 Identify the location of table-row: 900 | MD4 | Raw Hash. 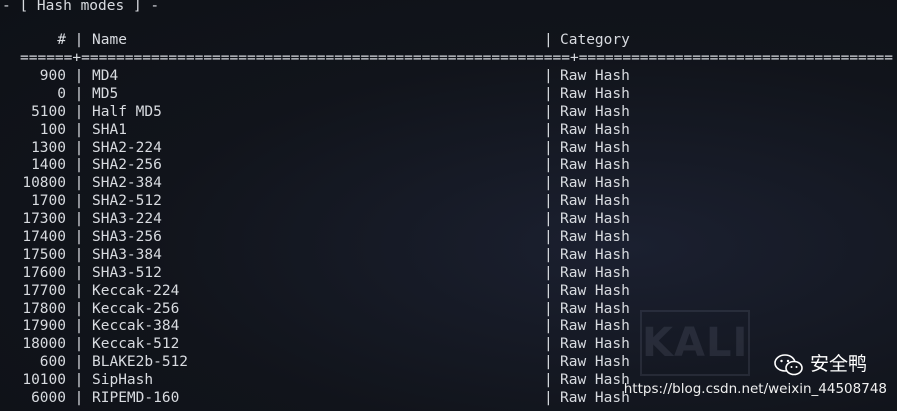
(315, 77).